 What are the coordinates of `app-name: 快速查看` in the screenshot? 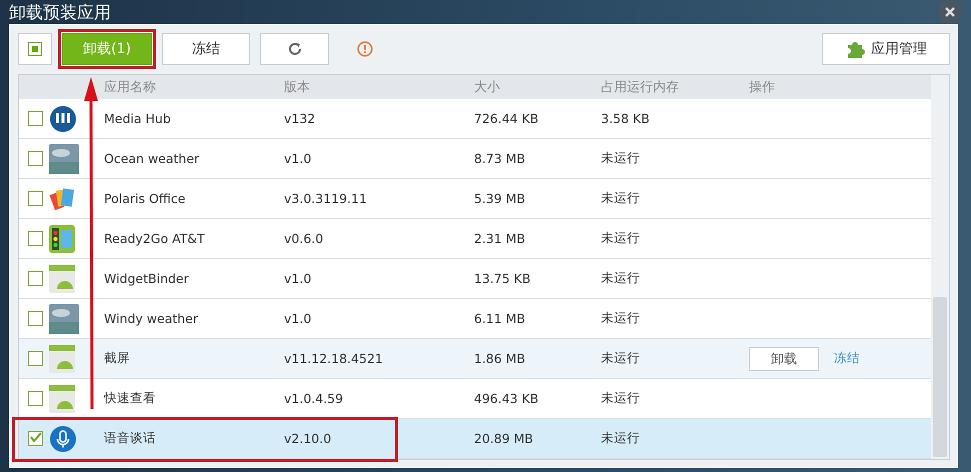 It's located at (130, 398).